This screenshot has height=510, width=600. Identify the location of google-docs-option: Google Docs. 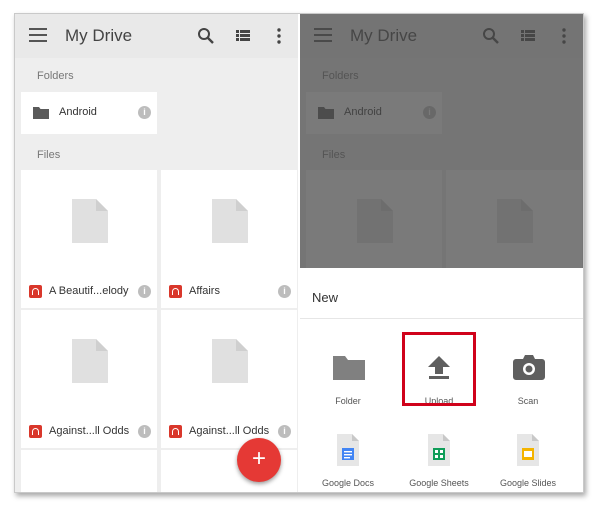
(348, 462).